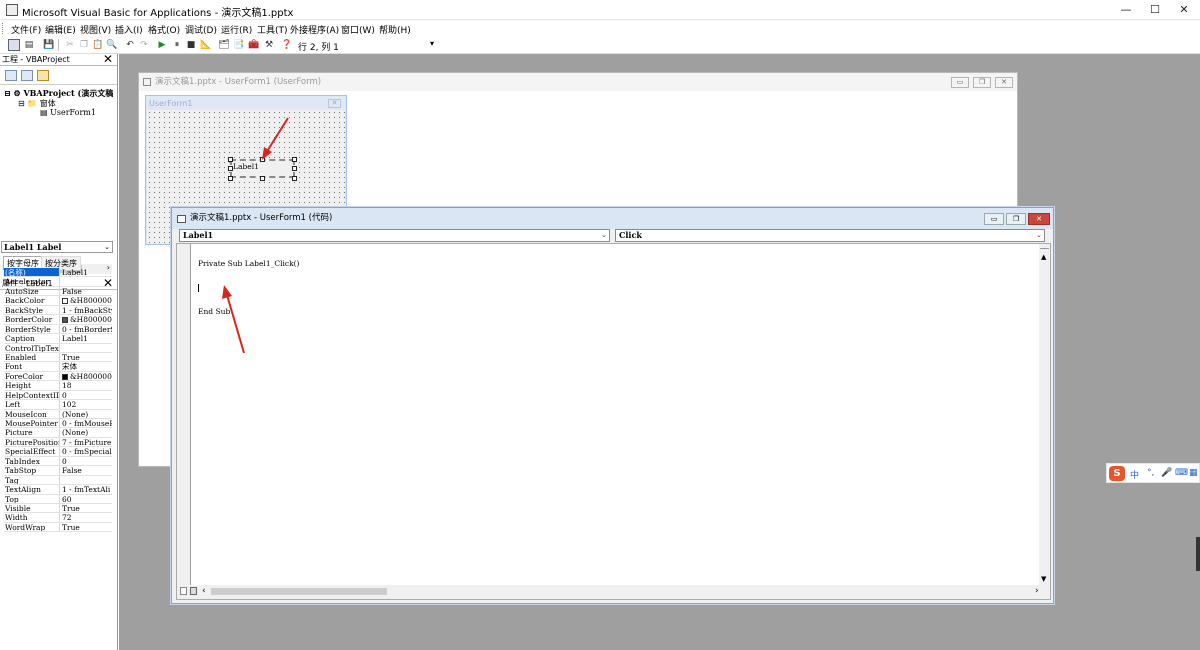 This screenshot has width=1200, height=650. What do you see at coordinates (58, 320) in the screenshot?
I see `property-row: BorderColor&H80000006&` at bounding box center [58, 320].